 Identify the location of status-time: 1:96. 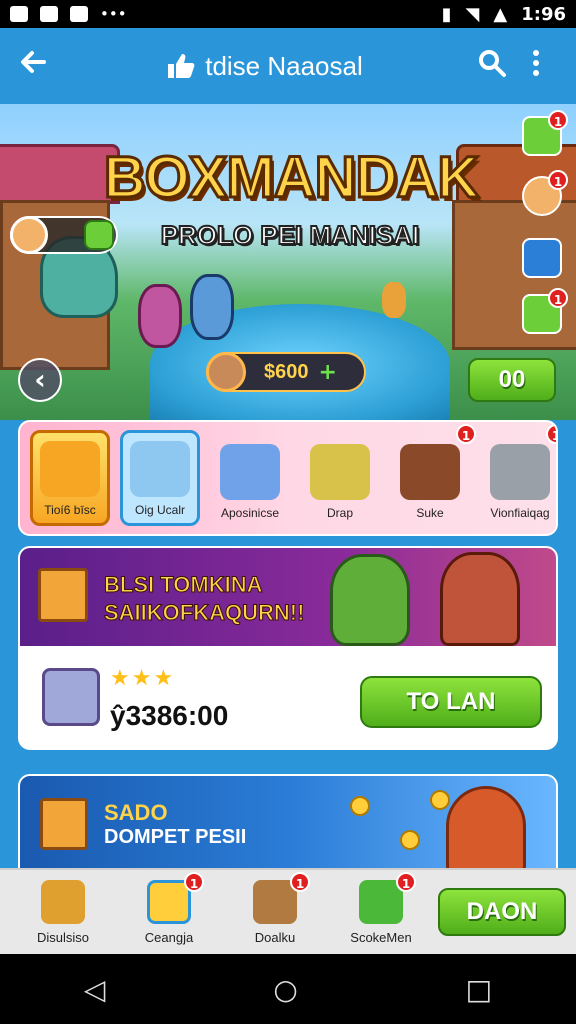
(543, 14).